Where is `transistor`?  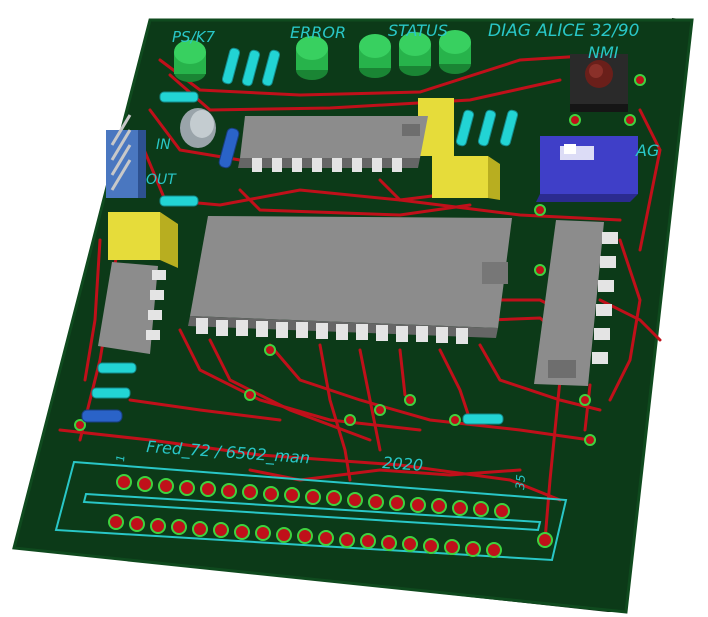
transistor is located at coordinates (198, 128).